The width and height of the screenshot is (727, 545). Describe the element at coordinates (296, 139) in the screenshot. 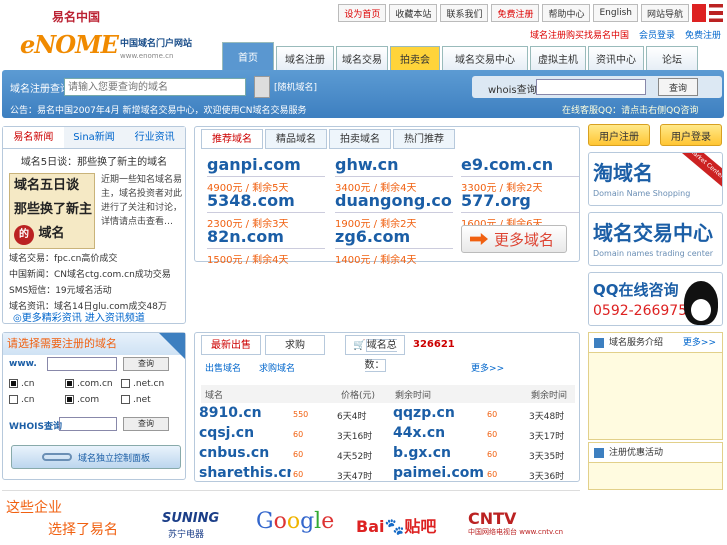

I see `tab-premium: 精品域名` at that location.